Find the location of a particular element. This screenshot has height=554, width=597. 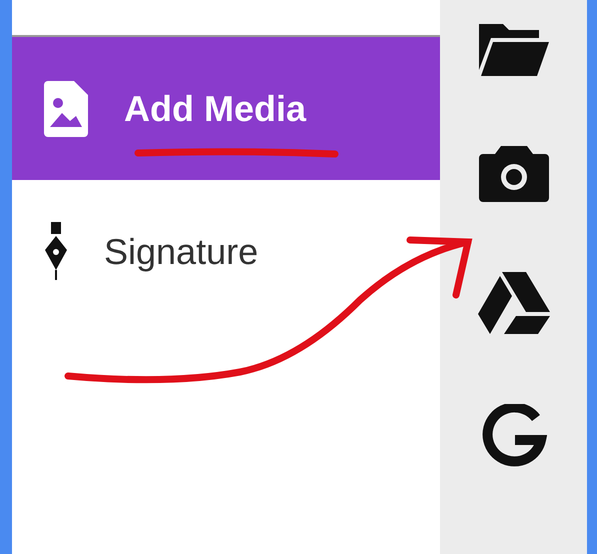

triangle-logo-icon is located at coordinates (514, 303).